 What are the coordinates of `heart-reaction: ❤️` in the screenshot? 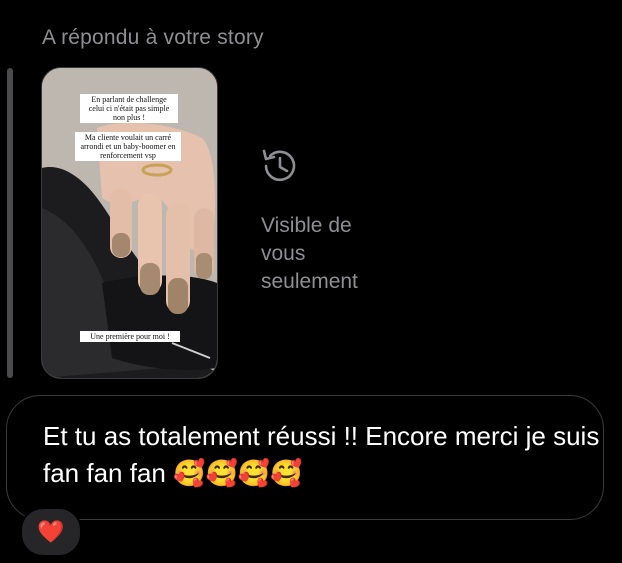 It's located at (51, 532).